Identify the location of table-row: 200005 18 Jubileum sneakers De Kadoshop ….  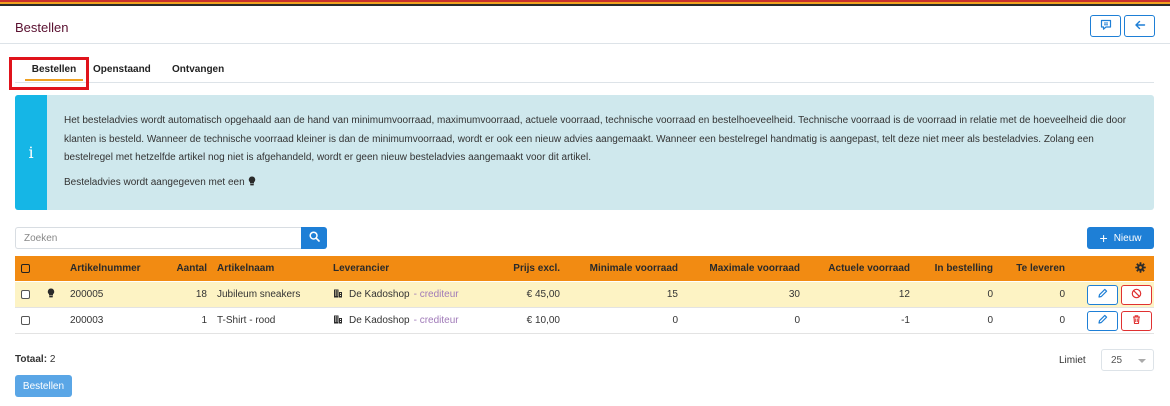
(584, 295).